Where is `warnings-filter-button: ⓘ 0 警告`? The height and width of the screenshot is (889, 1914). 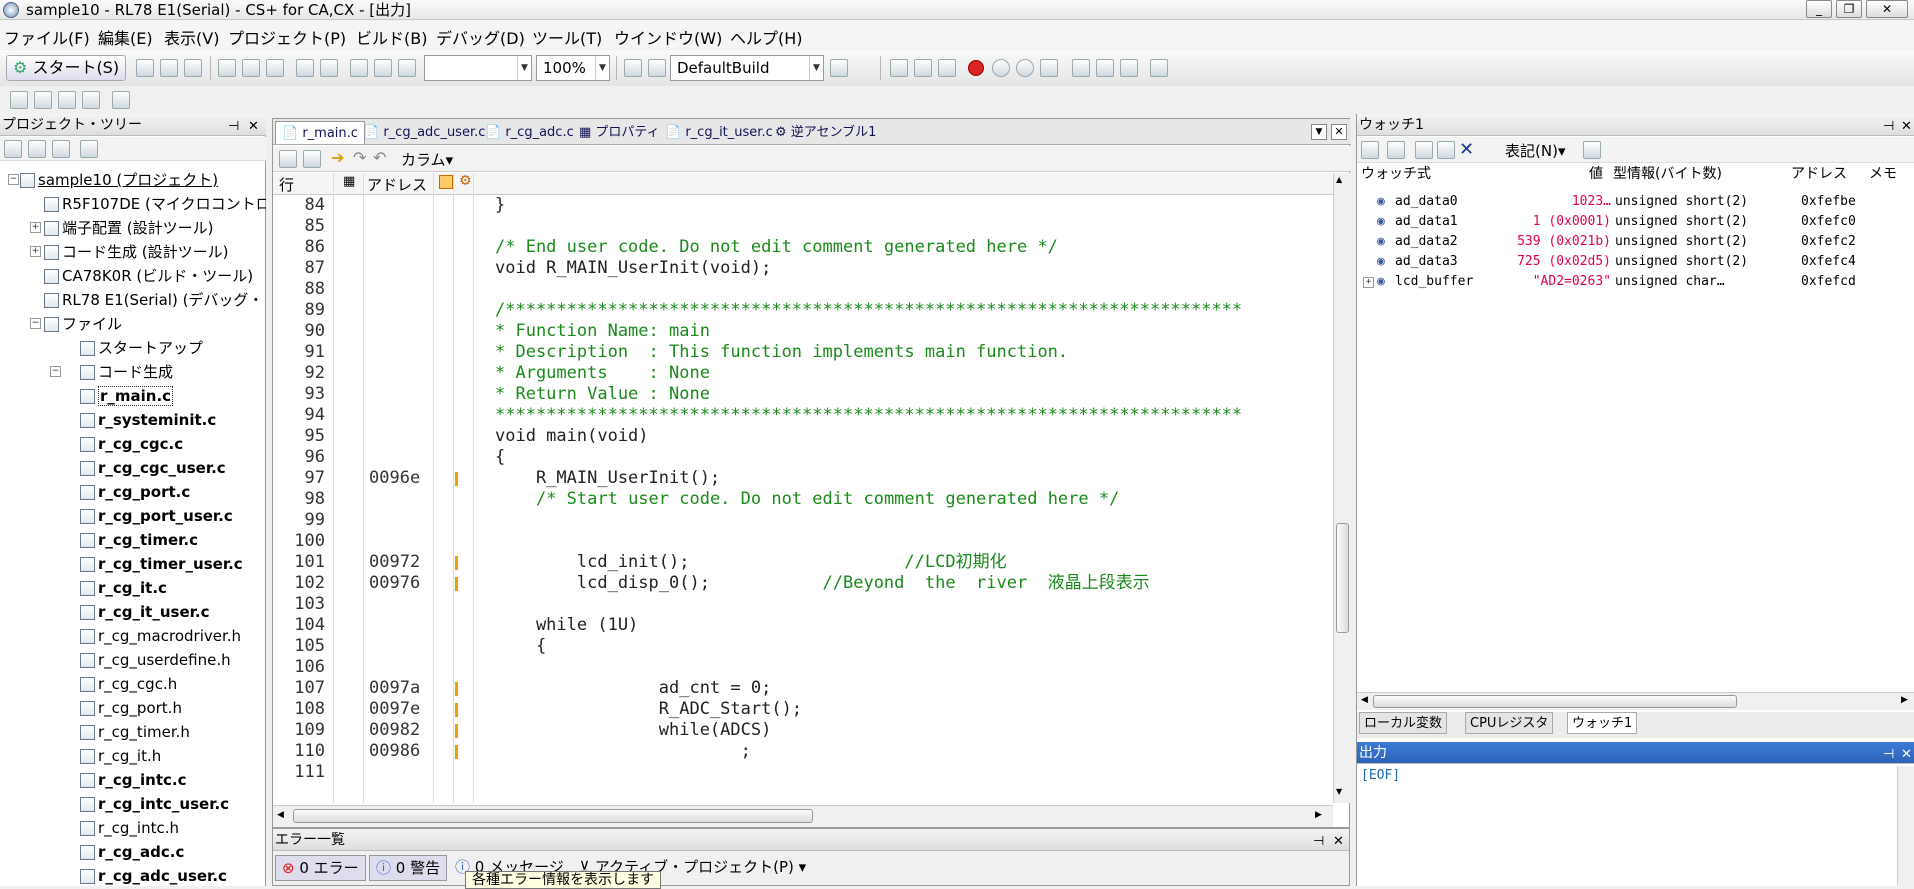 warnings-filter-button: ⓘ 0 警告 is located at coordinates (408, 868).